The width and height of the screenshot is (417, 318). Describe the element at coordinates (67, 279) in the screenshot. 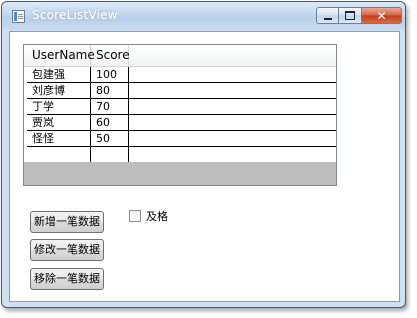

I see `remove-record-button: 移除一笔数据` at that location.